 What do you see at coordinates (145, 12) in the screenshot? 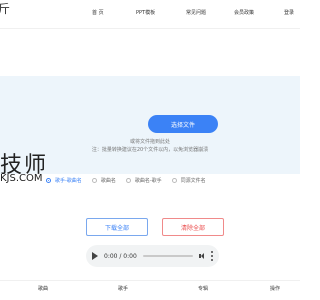
I see `nav-ppt-templates: PPT模板` at bounding box center [145, 12].